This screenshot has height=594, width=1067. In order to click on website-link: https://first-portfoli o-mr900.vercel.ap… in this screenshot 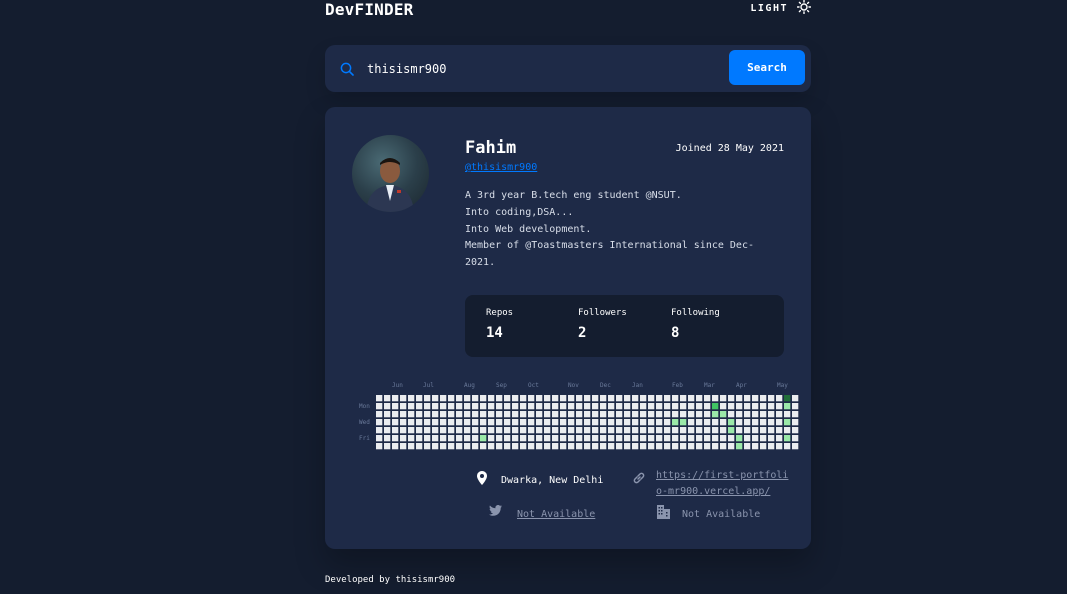, I will do `click(722, 484)`.